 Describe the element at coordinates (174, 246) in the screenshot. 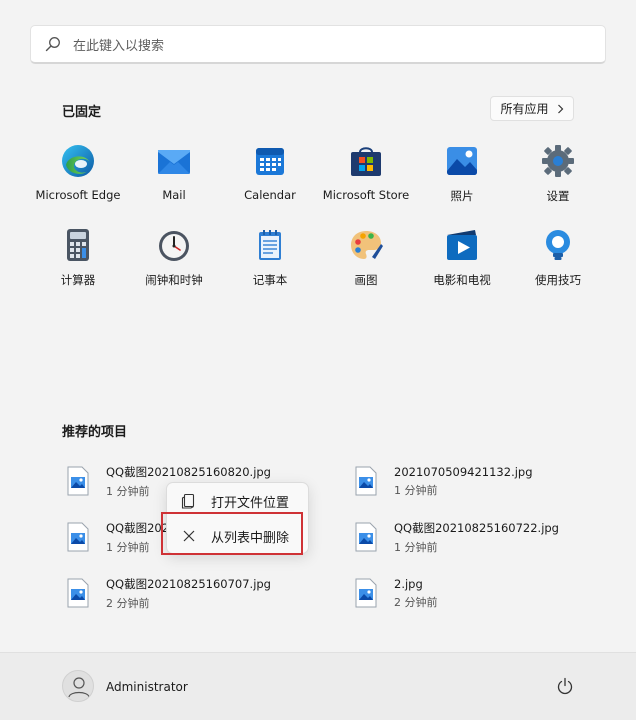

I see `clock-icon` at that location.